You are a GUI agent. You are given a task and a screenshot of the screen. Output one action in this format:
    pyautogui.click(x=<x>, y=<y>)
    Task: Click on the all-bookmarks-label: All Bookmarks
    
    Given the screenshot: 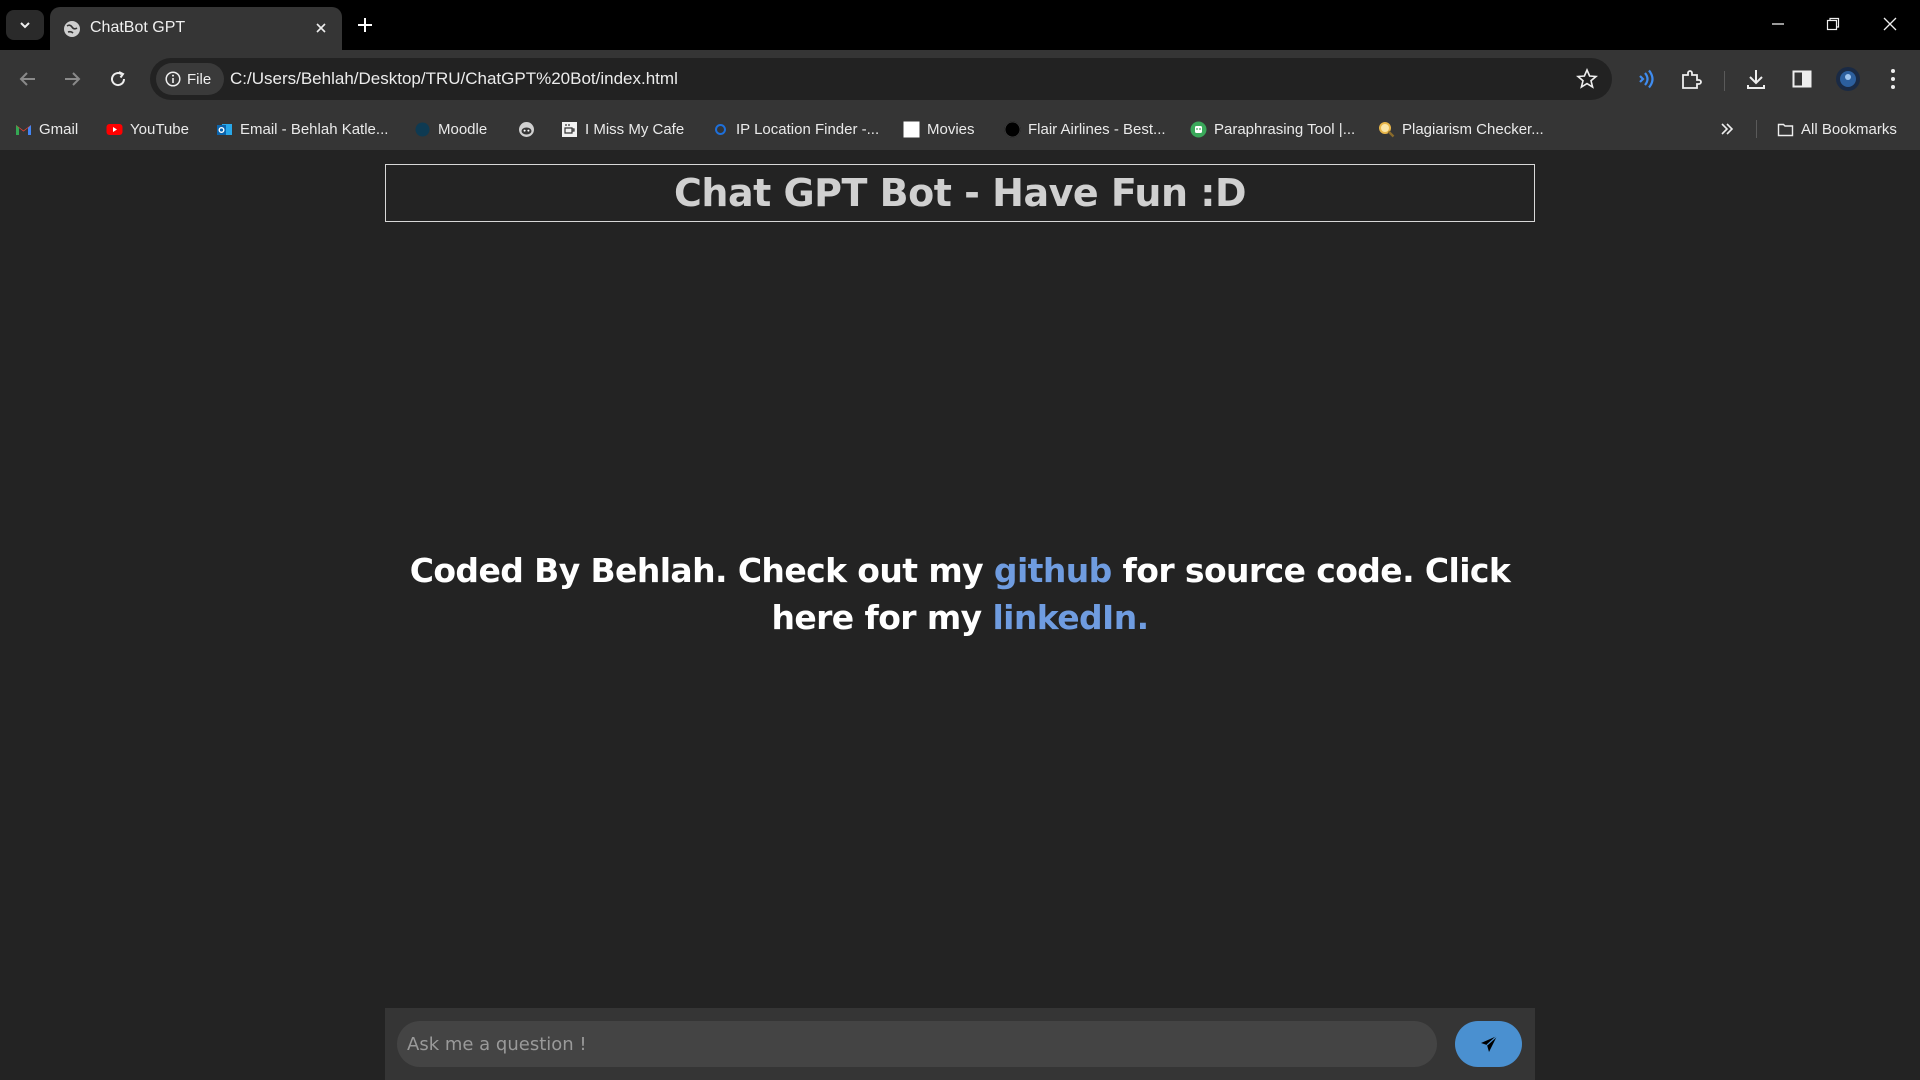 What is the action you would take?
    pyautogui.click(x=1849, y=129)
    